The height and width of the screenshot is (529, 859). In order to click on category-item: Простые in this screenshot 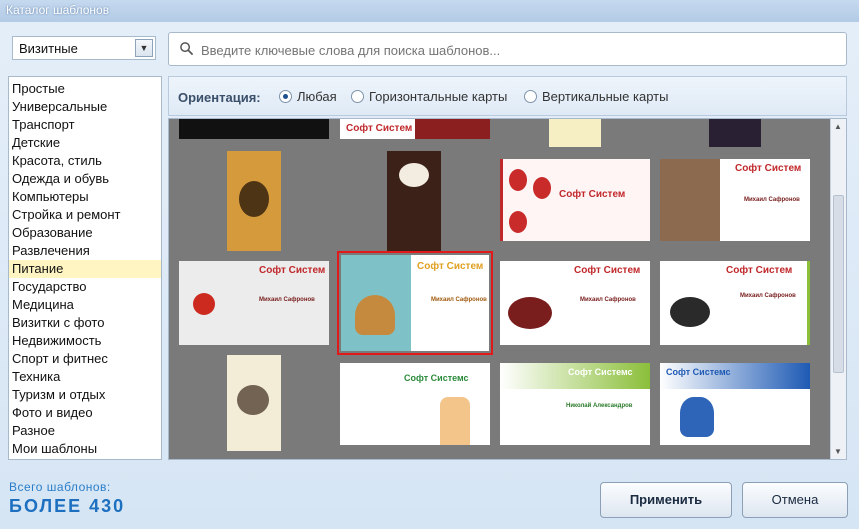, I will do `click(85, 89)`.